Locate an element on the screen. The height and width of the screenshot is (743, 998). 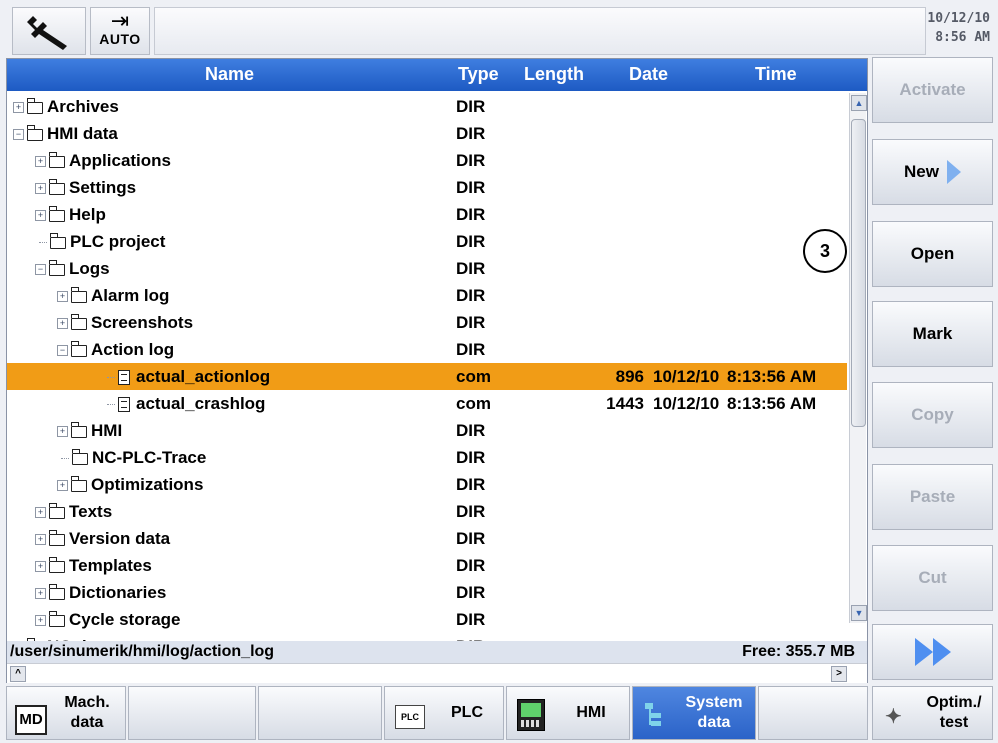
column-header-time: Time is located at coordinates (776, 74).